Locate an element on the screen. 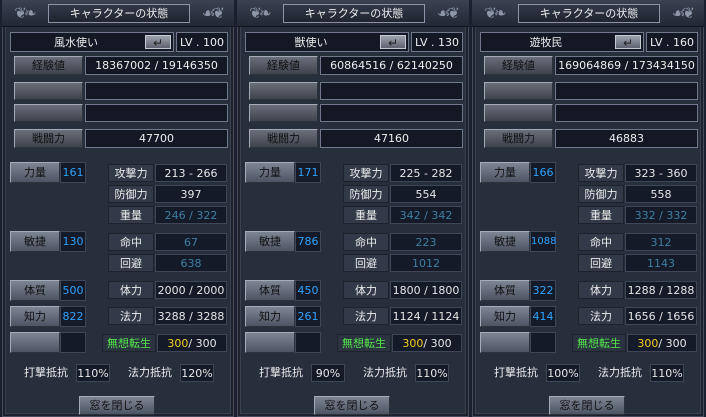  str-value: 166 is located at coordinates (543, 172).